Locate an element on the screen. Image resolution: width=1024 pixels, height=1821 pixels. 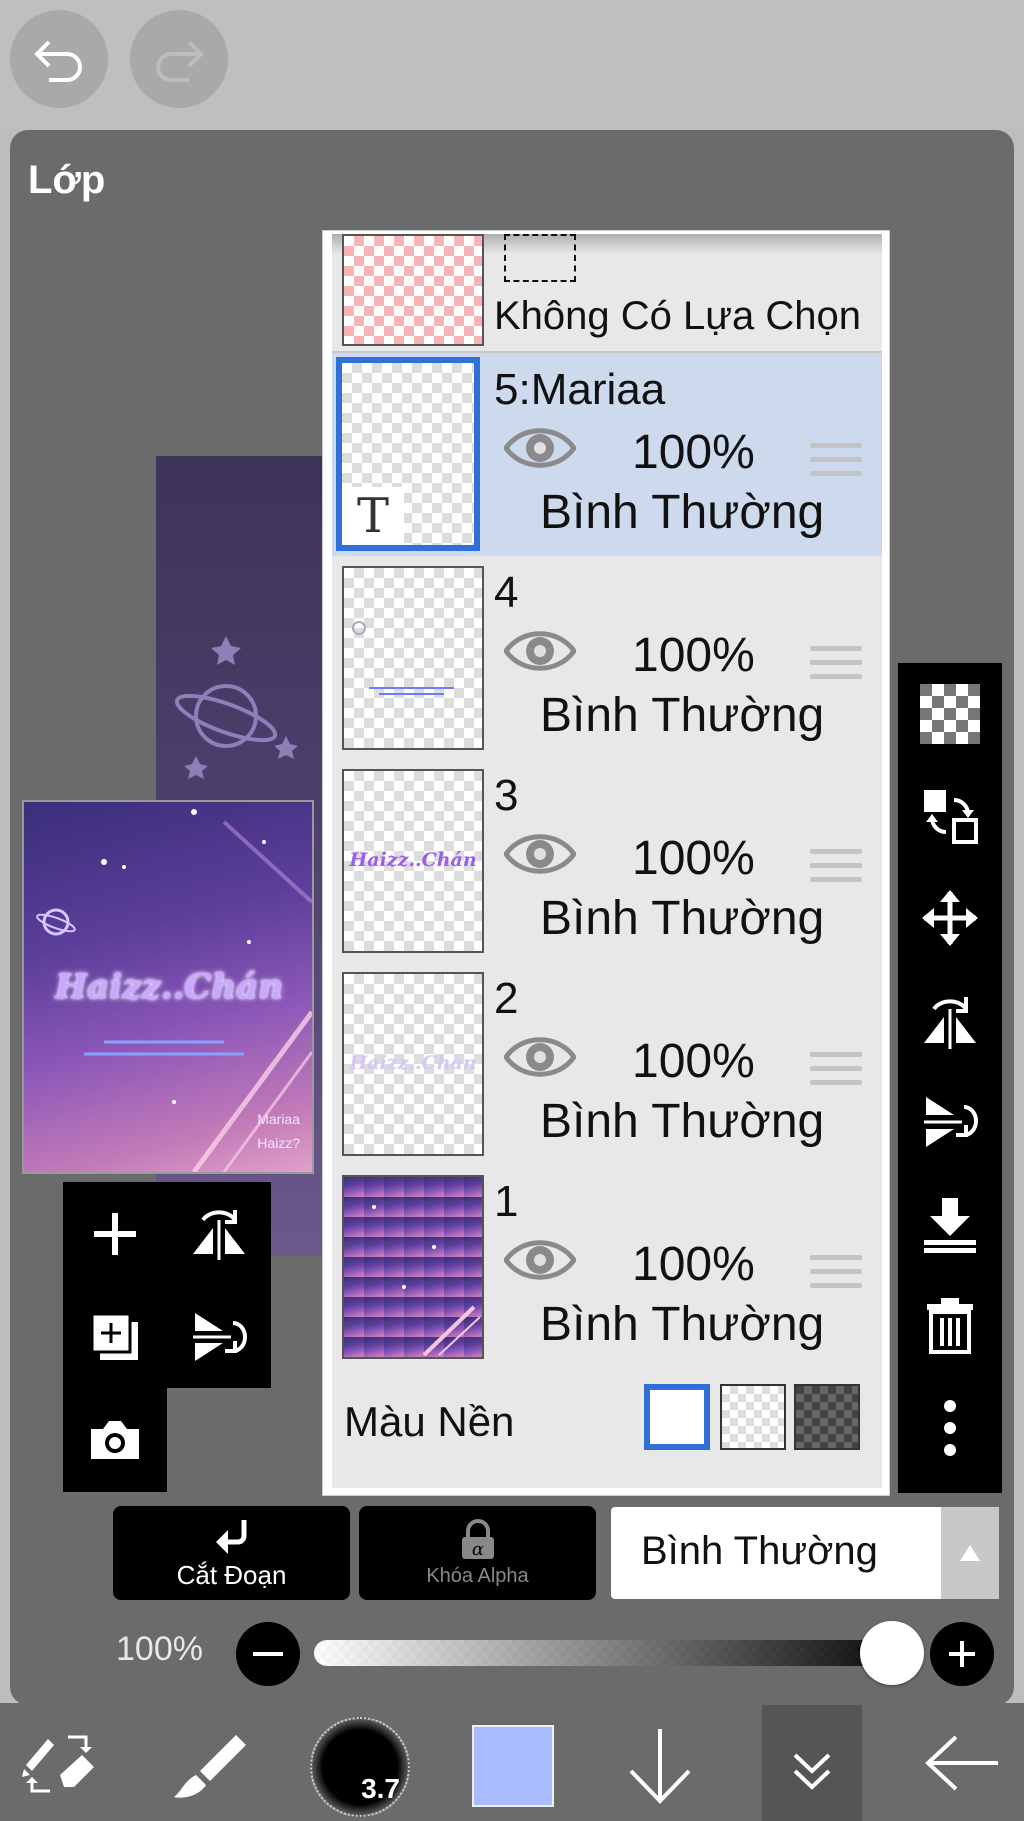
layer-thumbnail: T is located at coordinates (408, 454).